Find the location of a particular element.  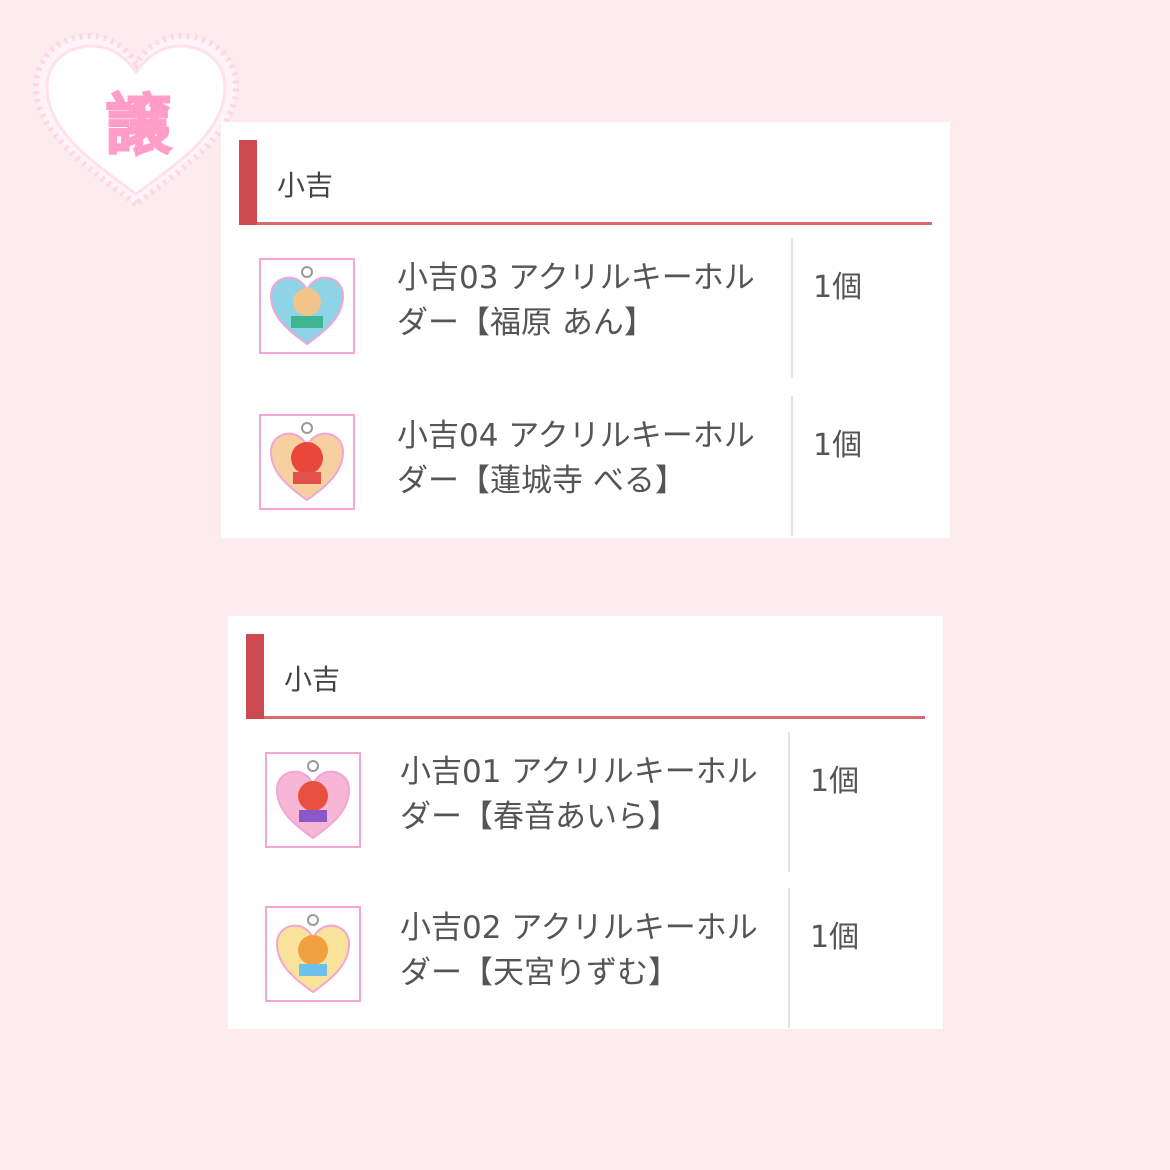

item-name: 小吉02 アクリルキーホルダー【天宮りずむ】 is located at coordinates (579, 950).